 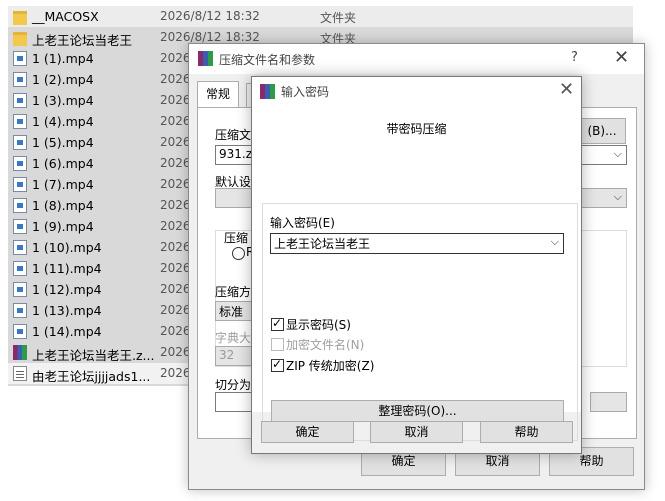 I want to click on split-unit-select, so click(x=608, y=402).